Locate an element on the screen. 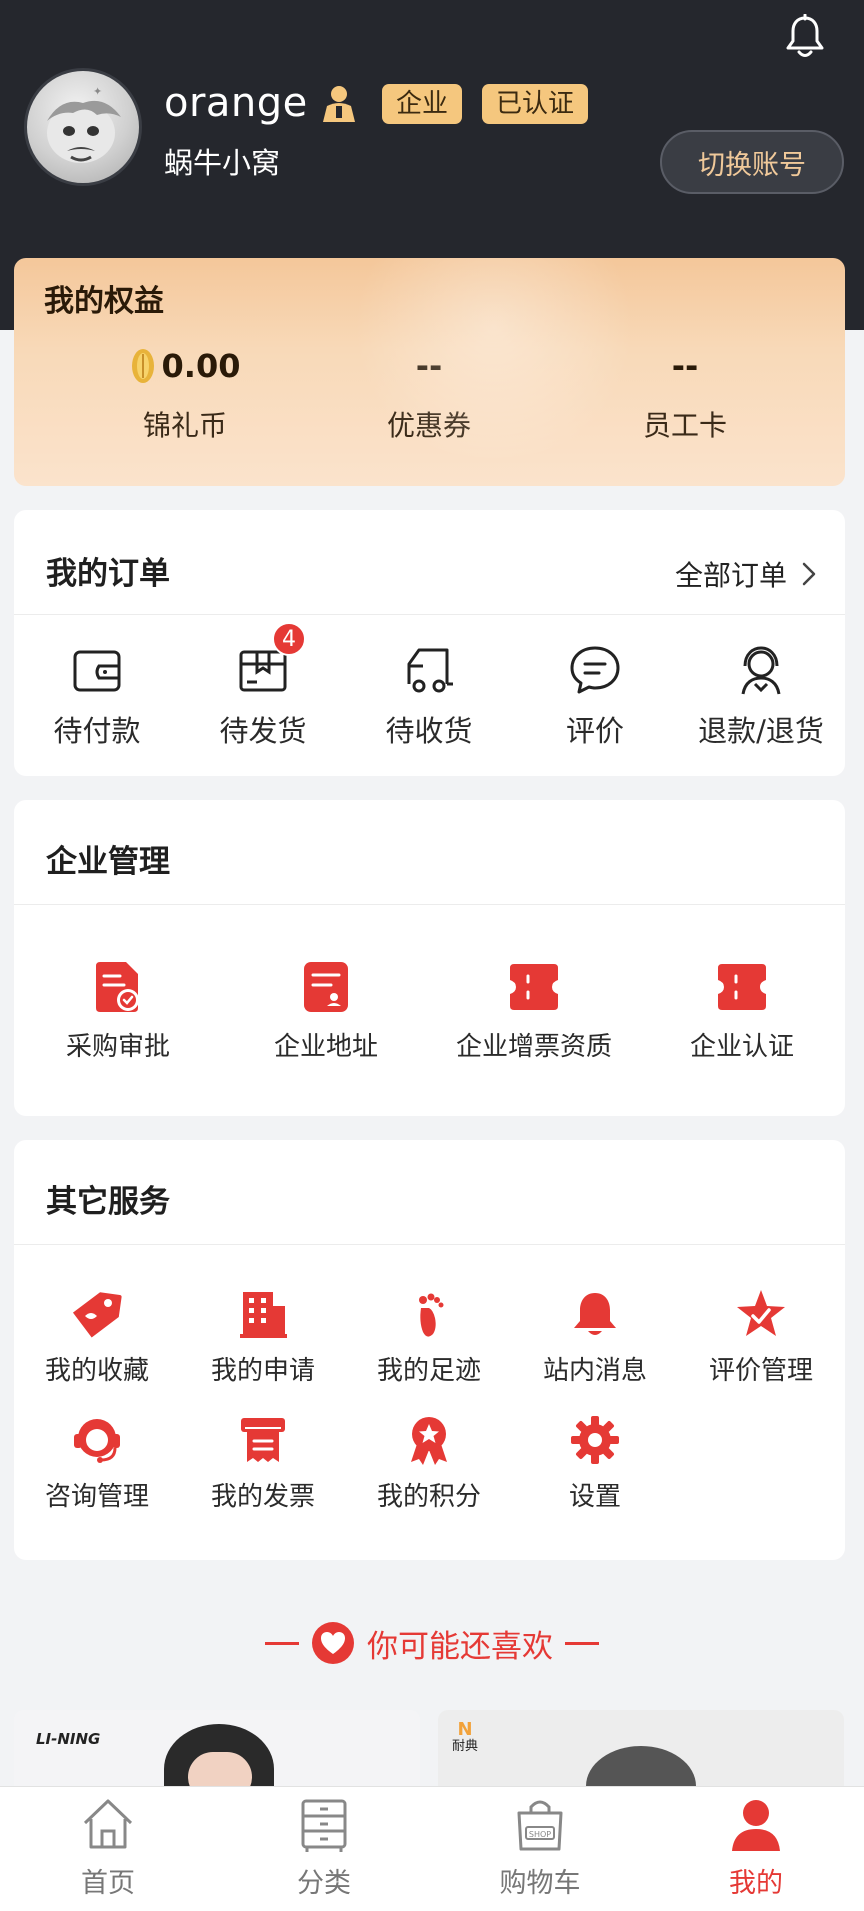  tab-cart: SHOP 购物车 is located at coordinates (540, 1847).